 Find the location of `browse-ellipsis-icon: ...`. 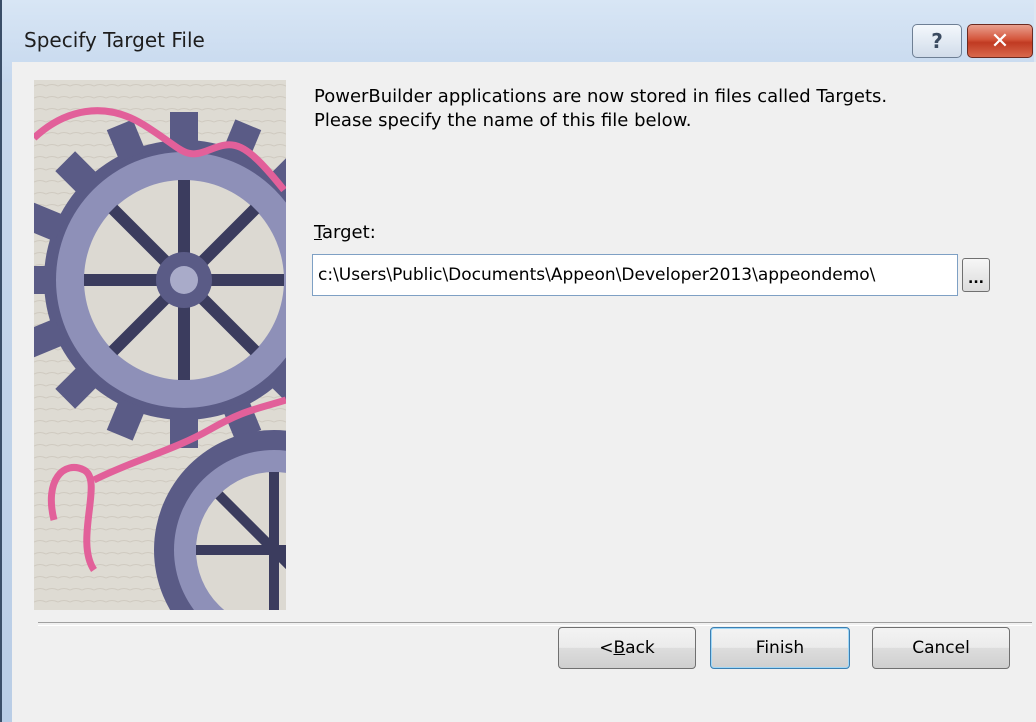

browse-ellipsis-icon: ... is located at coordinates (976, 279).